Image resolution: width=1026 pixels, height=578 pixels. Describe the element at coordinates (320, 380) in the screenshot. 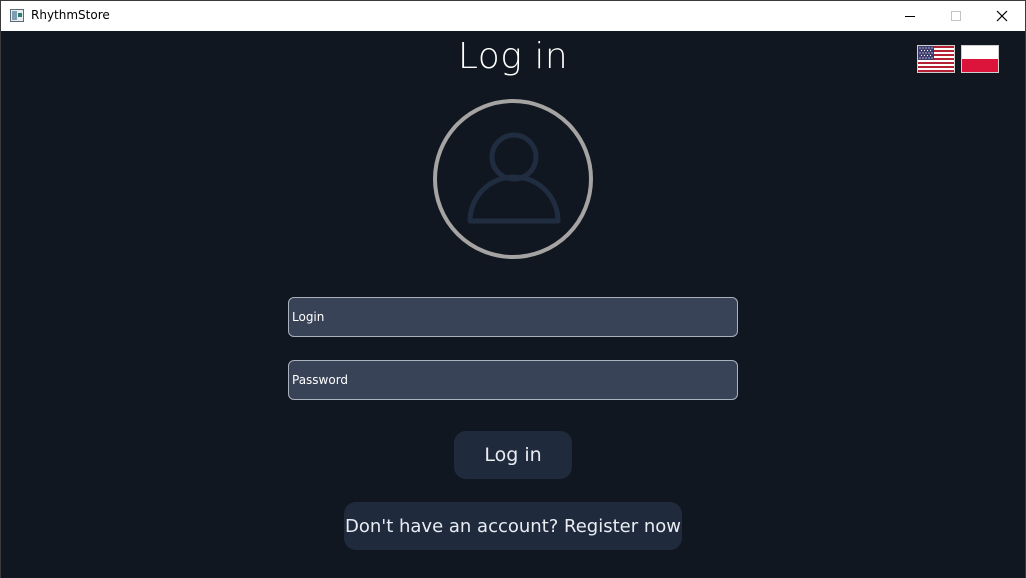

I see `password-placeholder: Password` at that location.